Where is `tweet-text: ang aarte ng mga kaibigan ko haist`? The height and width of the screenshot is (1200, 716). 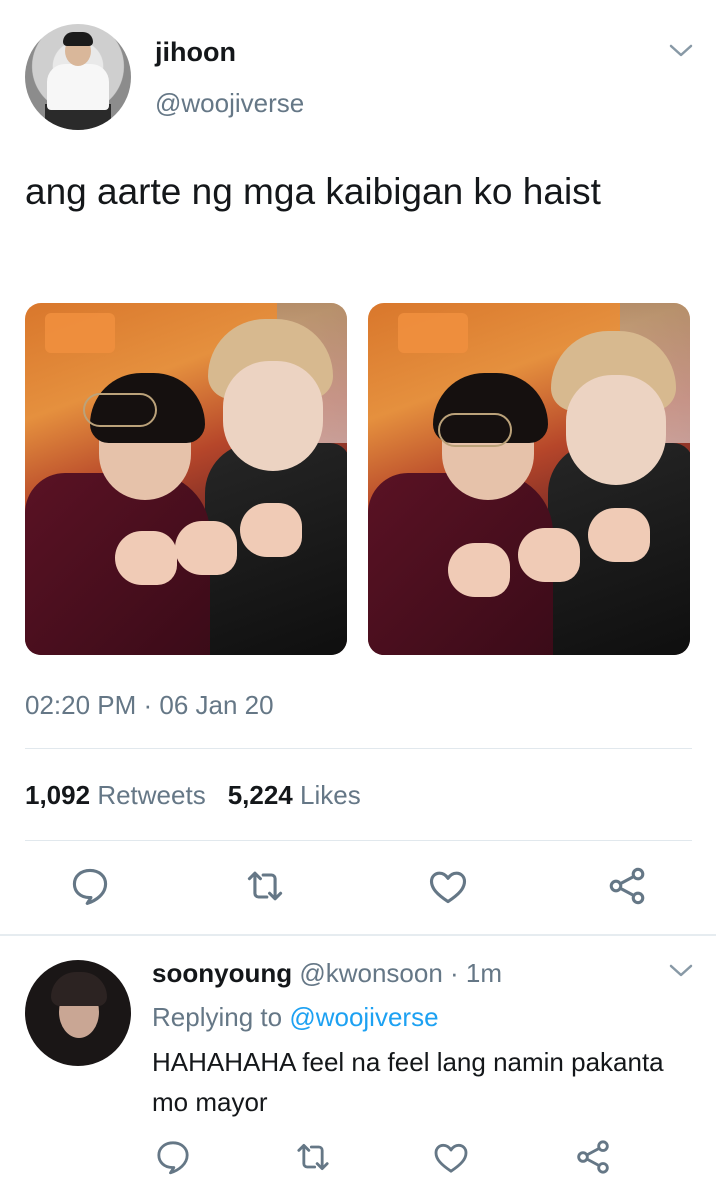
tweet-text: ang aarte ng mga kaibigan ko haist is located at coordinates (313, 191).